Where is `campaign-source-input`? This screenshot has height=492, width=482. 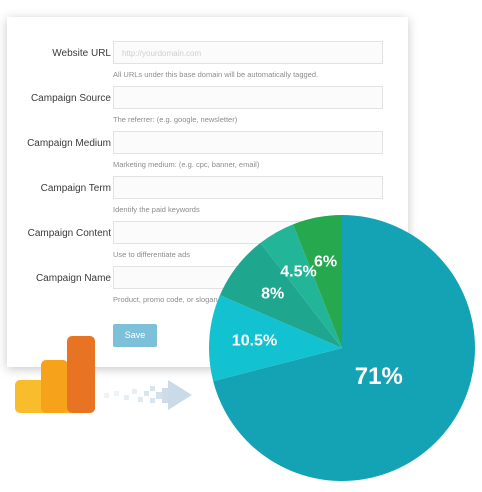
campaign-source-input is located at coordinates (248, 97).